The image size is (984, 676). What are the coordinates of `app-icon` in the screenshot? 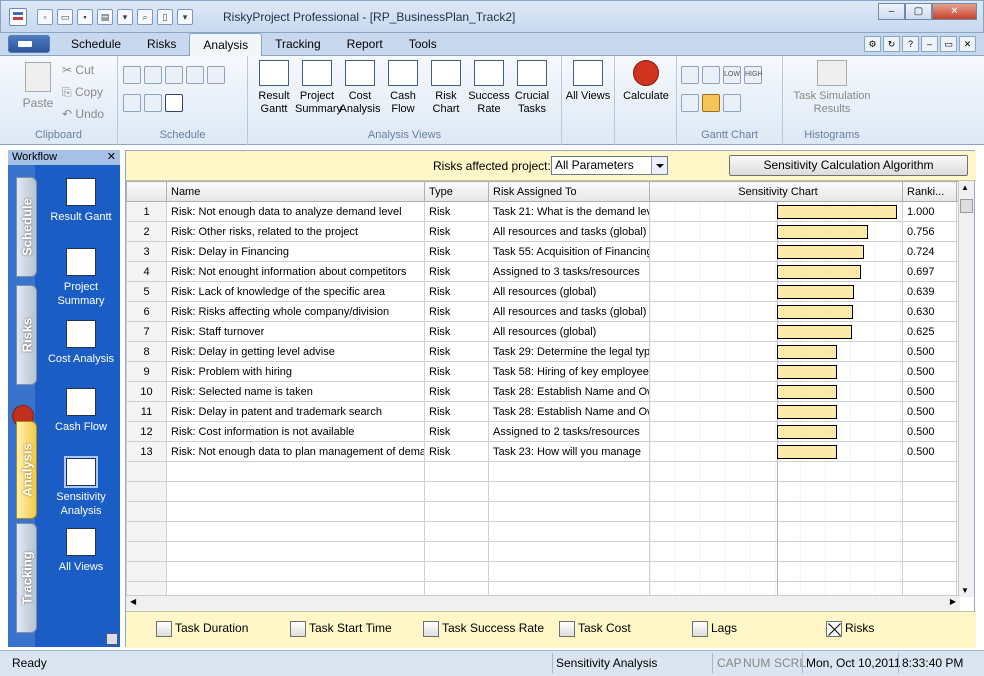 It's located at (18, 17).